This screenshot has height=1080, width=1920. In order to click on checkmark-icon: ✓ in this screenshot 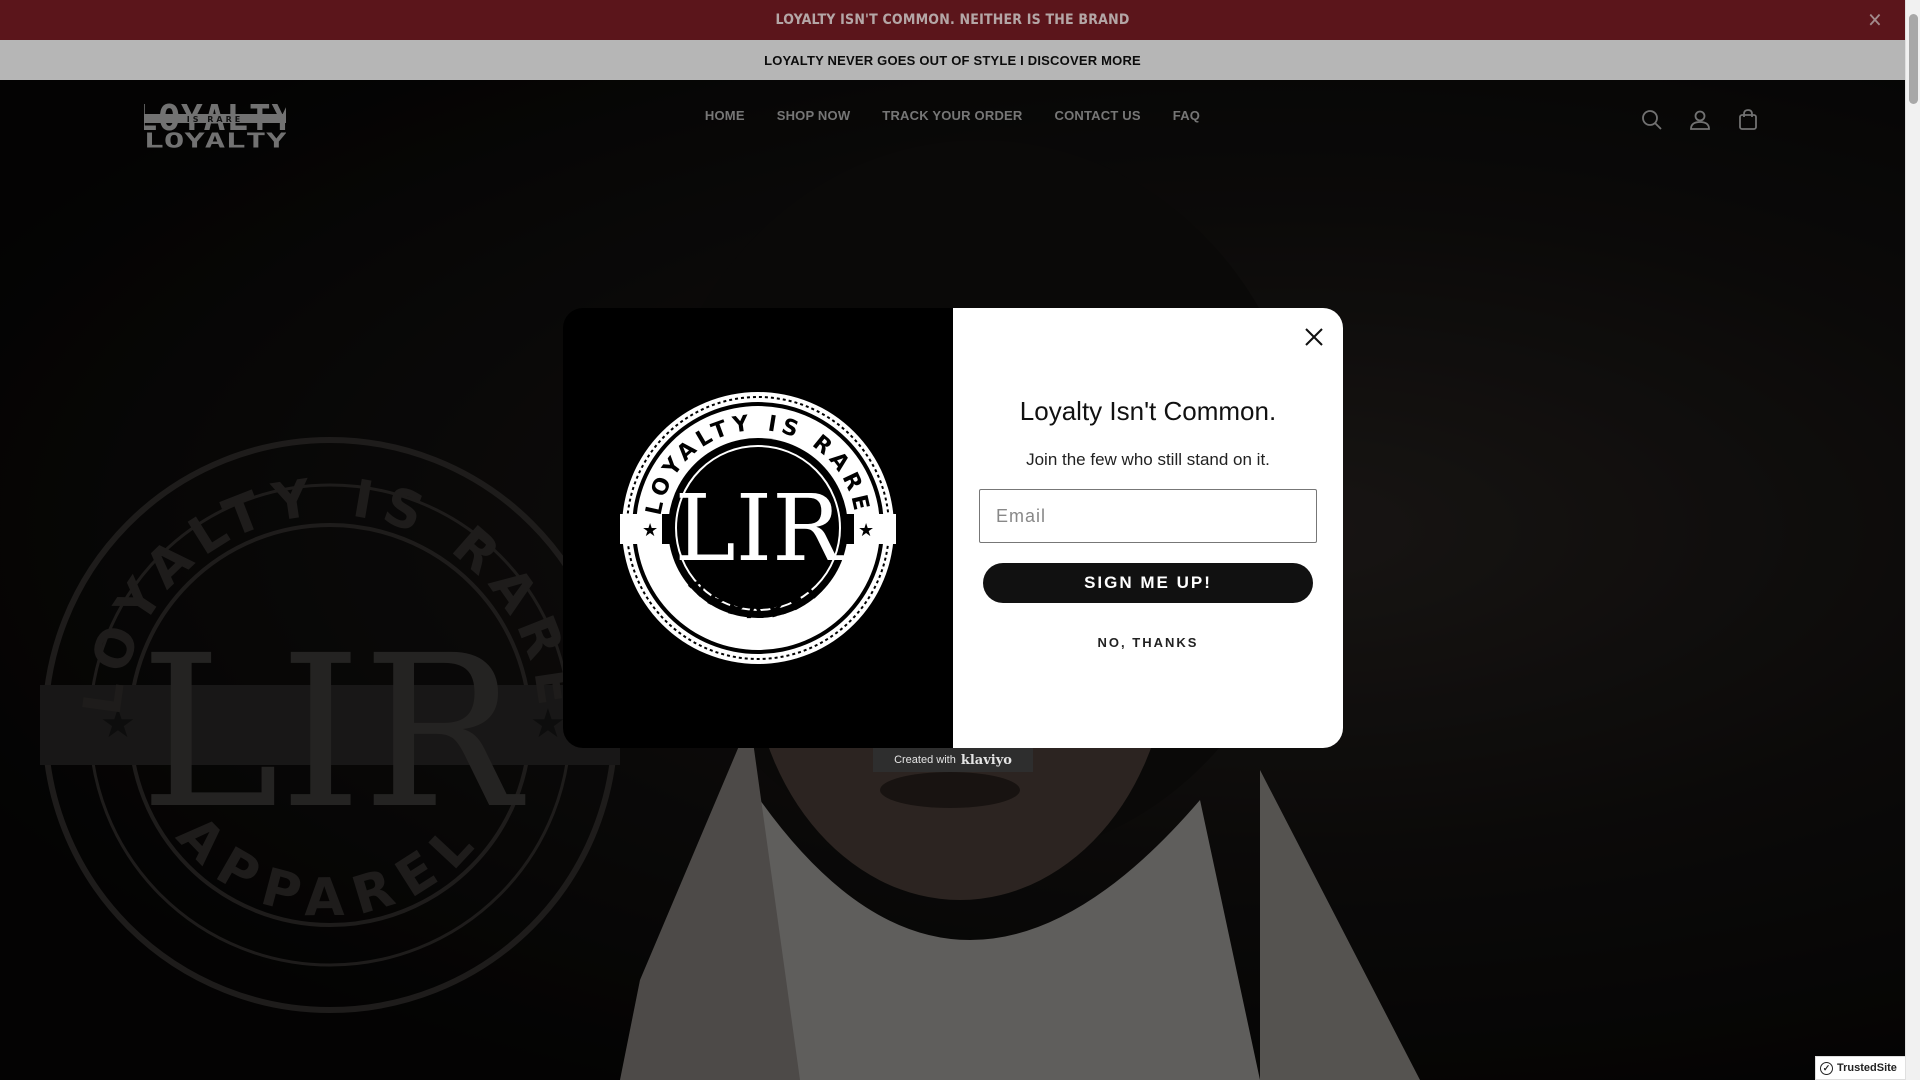, I will do `click(1826, 1068)`.